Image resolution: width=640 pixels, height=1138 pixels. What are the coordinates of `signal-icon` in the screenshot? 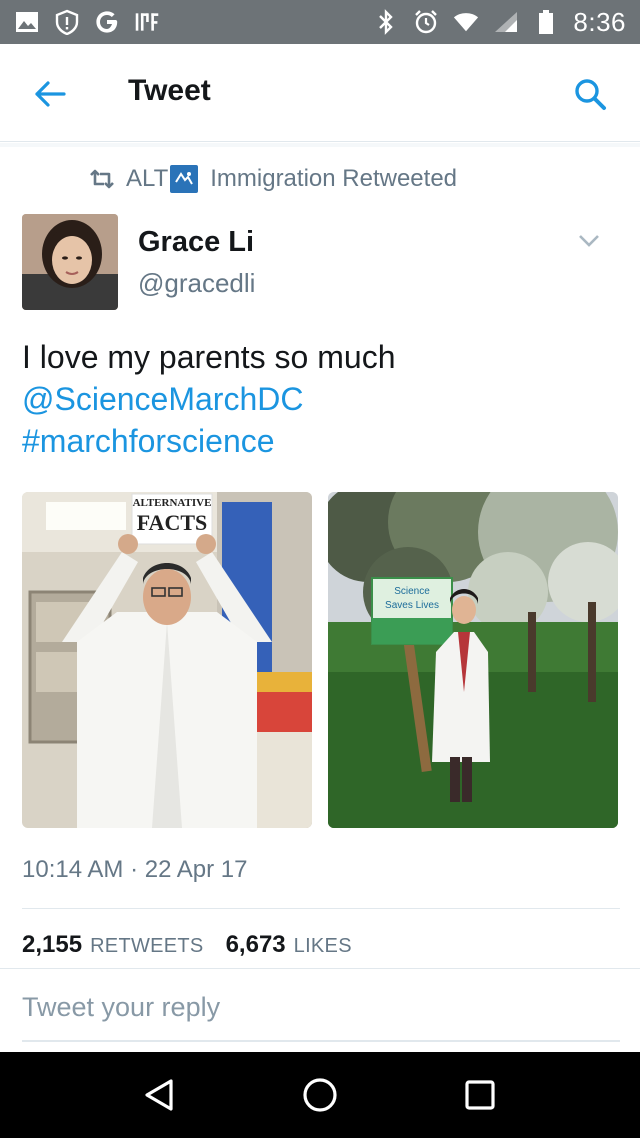 It's located at (506, 22).